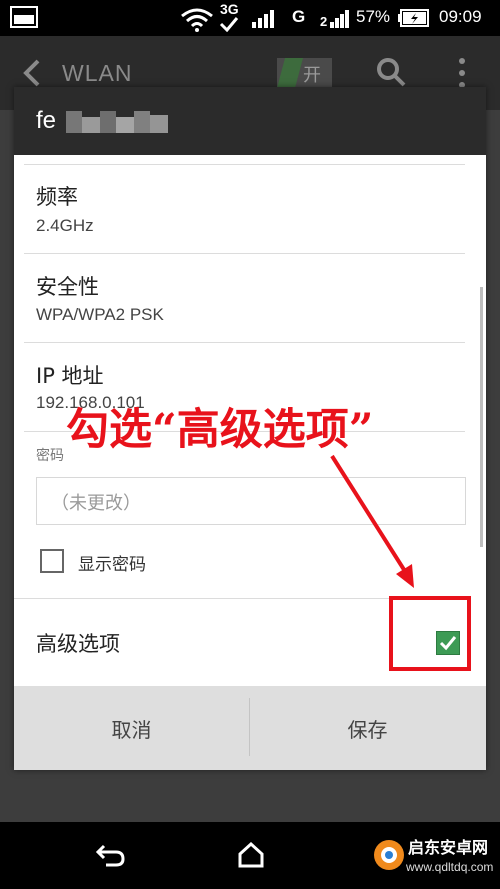 The width and height of the screenshot is (500, 889). I want to click on gallery-icon, so click(24, 19).